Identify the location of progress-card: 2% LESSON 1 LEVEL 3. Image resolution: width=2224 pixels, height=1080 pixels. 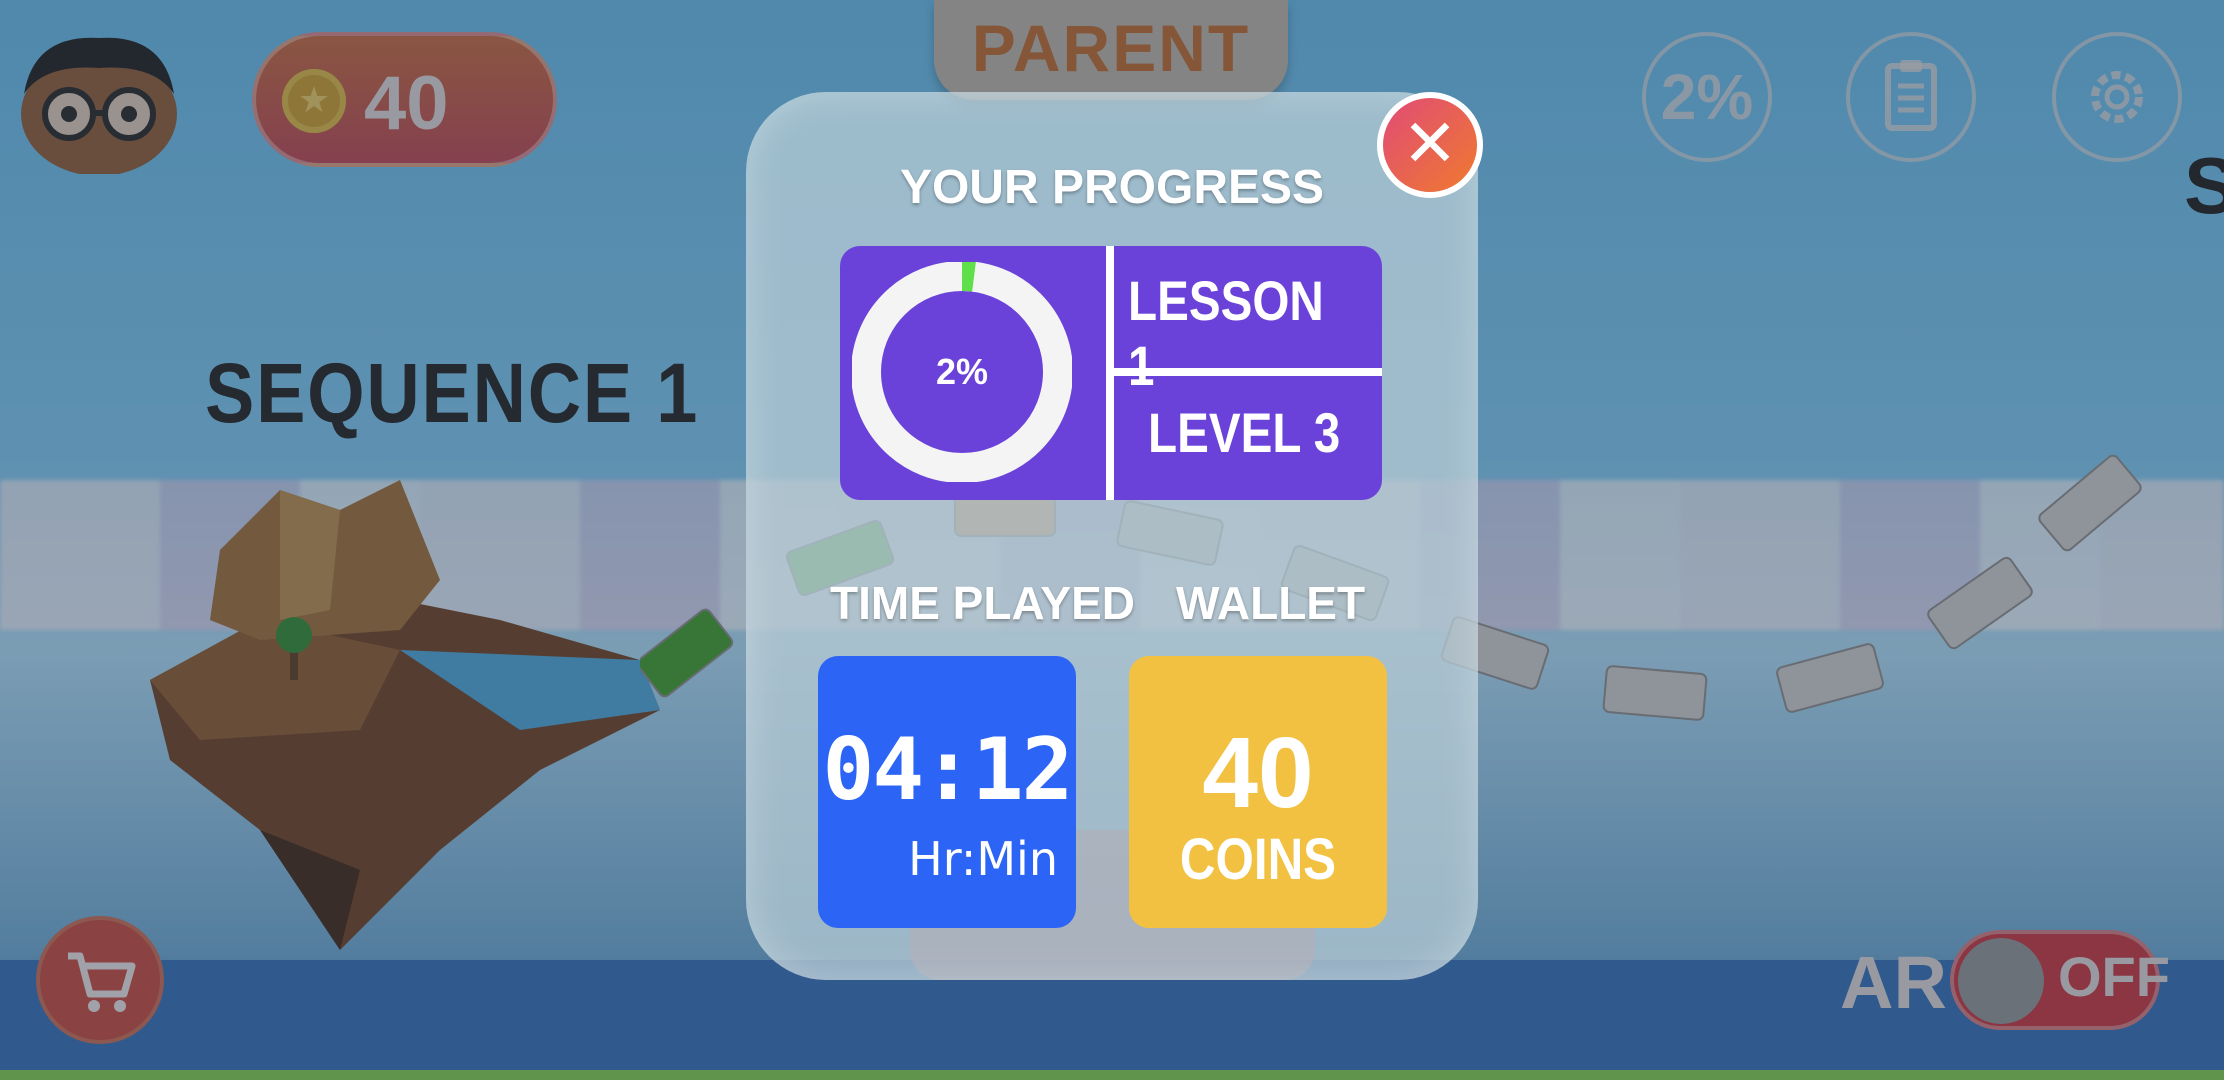
(1111, 373).